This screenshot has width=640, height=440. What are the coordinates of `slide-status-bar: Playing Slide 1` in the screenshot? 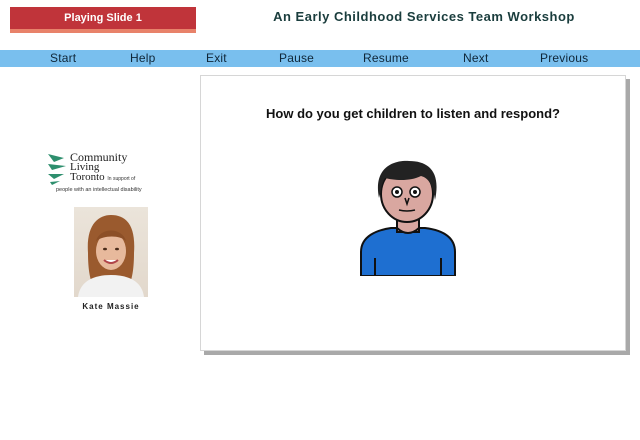 It's located at (103, 20).